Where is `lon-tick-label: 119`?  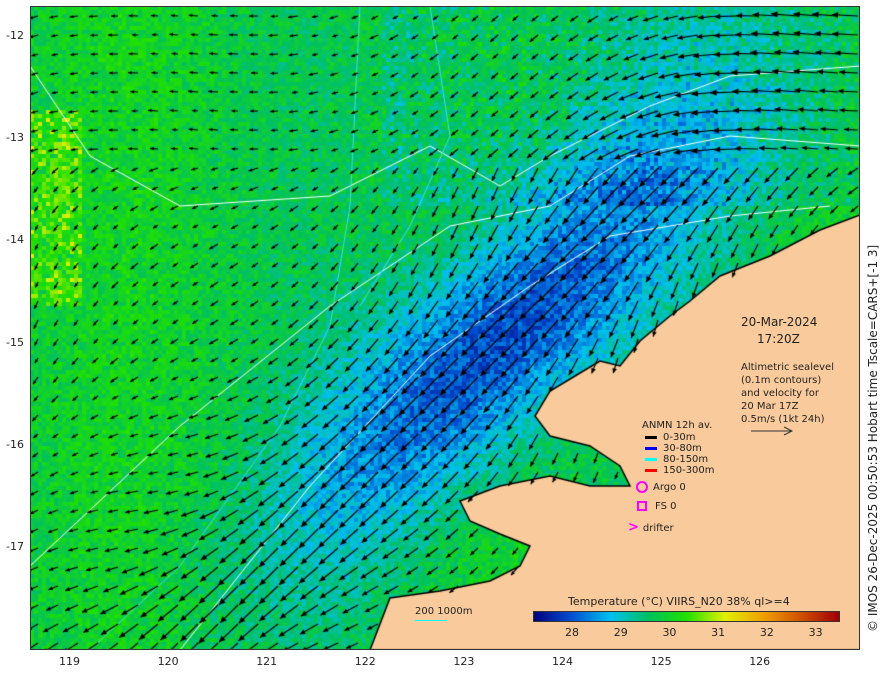 lon-tick-label: 119 is located at coordinates (69, 661).